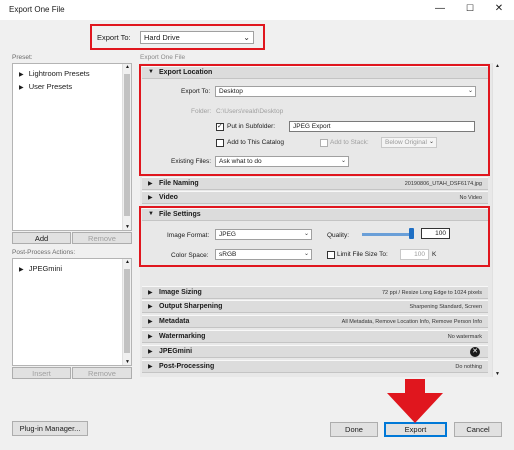 This screenshot has height=450, width=514. Describe the element at coordinates (315, 336) in the screenshot. I see `section-header-watermarking: ▶ Watermarking No watermark` at that location.